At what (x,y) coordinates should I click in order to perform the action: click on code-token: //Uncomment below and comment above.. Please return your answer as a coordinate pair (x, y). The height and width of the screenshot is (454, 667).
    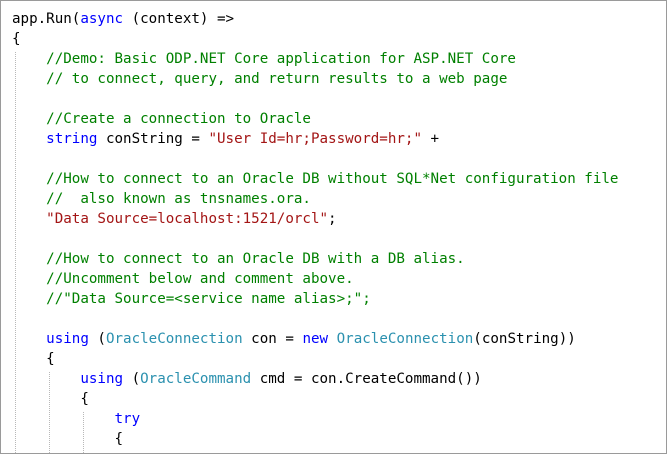
    Looking at the image, I should click on (183, 279).